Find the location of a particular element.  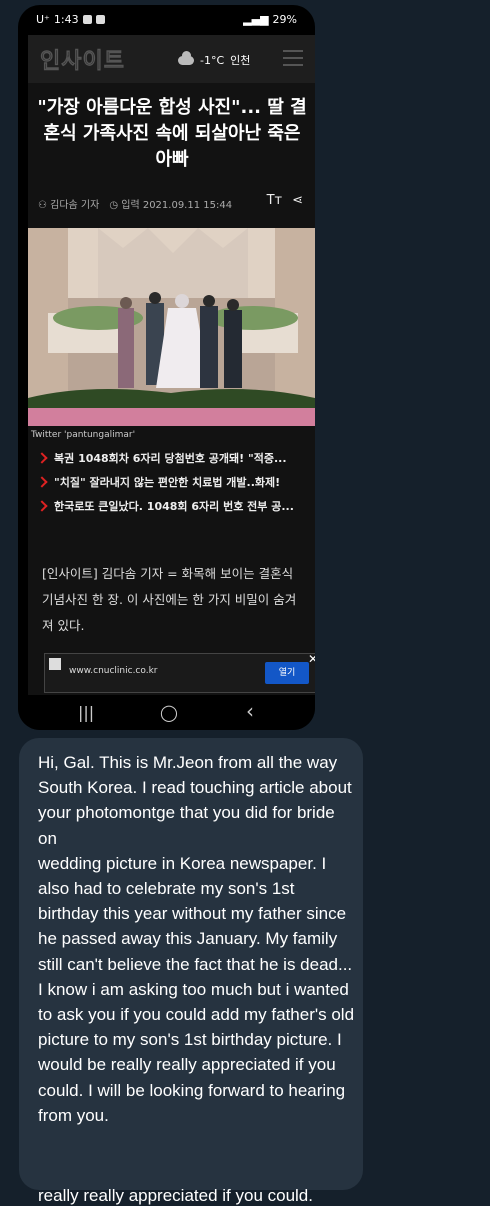

weather-widget: -1°C 인천 is located at coordinates (214, 59).